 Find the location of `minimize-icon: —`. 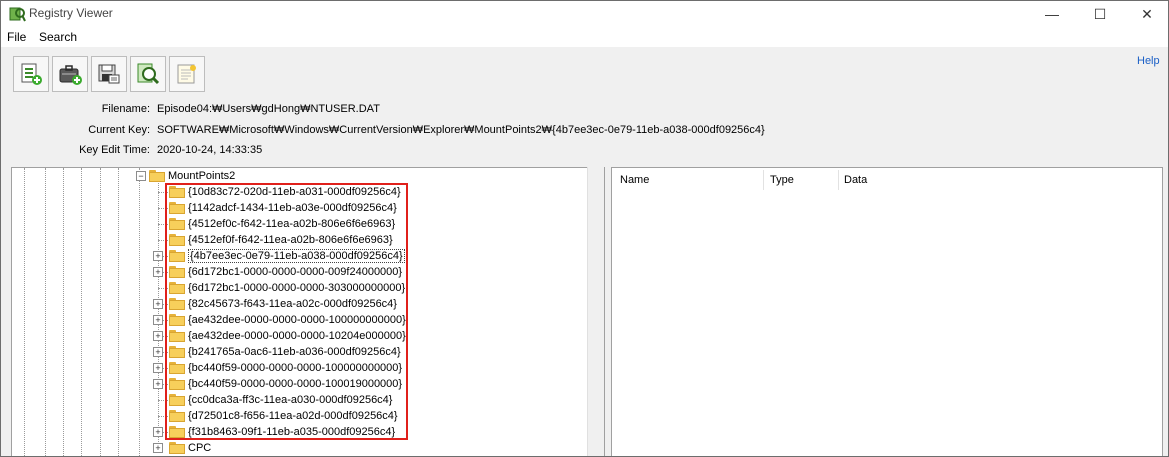

minimize-icon: — is located at coordinates (1052, 14).